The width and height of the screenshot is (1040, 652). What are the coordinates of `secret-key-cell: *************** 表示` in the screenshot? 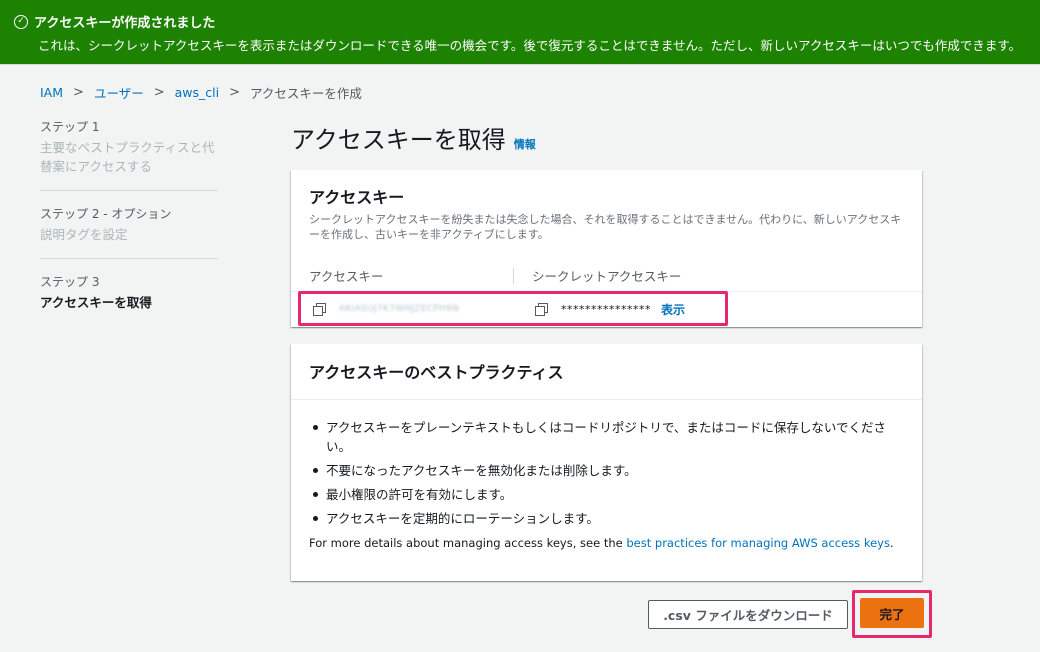 It's located at (599, 309).